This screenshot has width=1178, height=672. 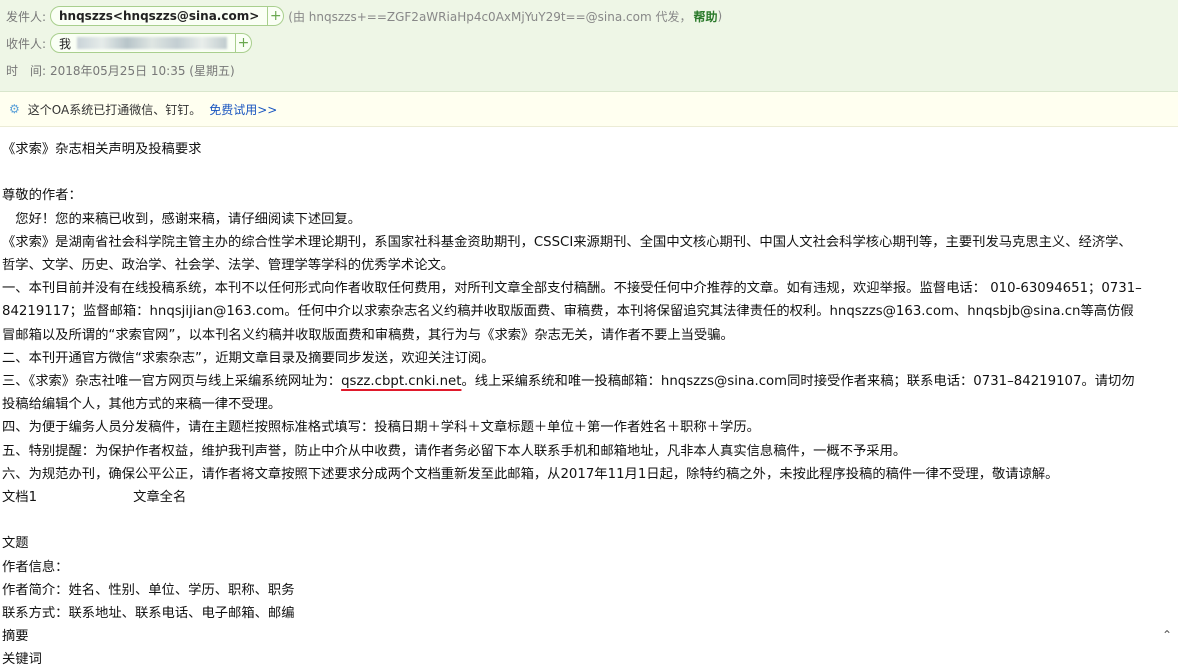 I want to click on official-url: qszz.cbpt.cnki.net, so click(x=401, y=381).